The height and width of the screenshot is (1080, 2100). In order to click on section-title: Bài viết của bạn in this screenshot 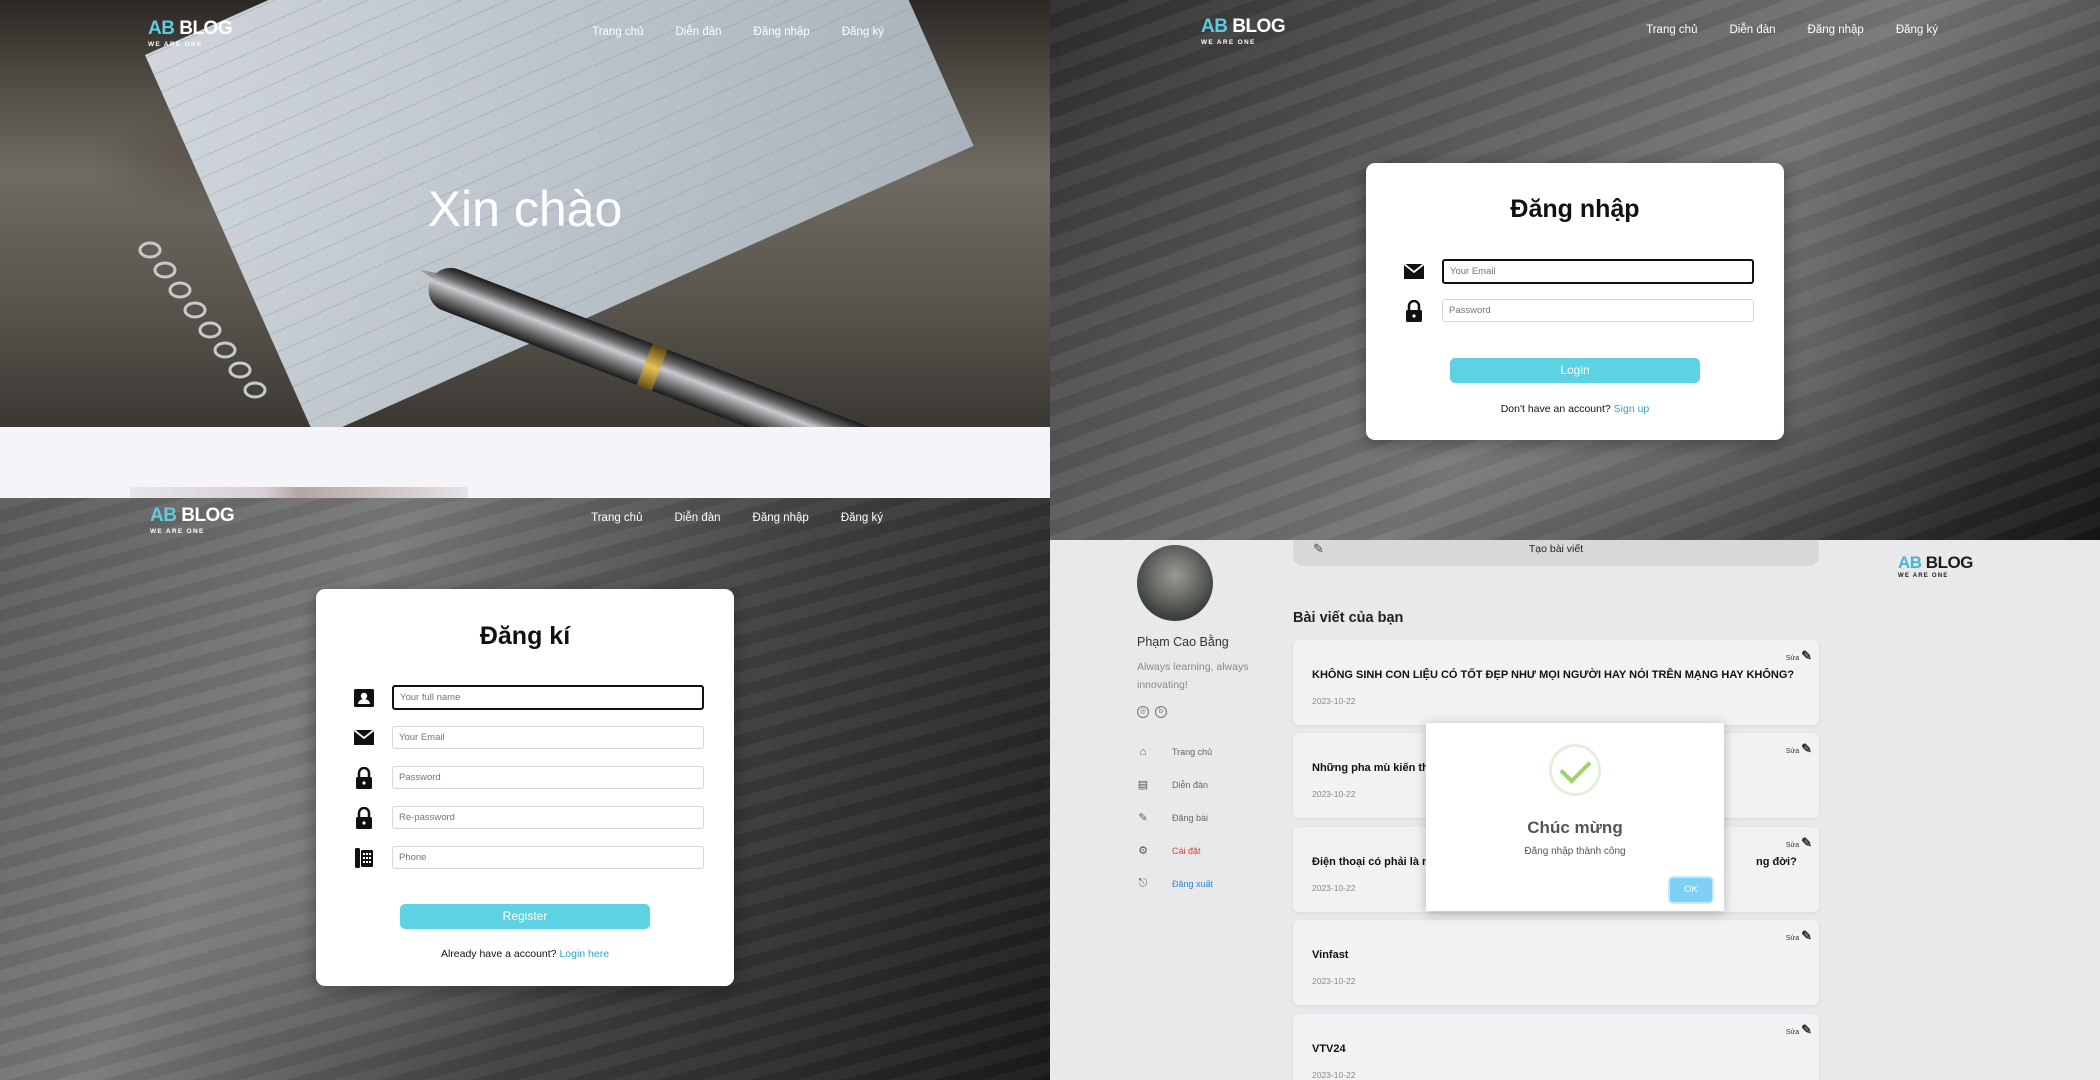, I will do `click(1348, 618)`.